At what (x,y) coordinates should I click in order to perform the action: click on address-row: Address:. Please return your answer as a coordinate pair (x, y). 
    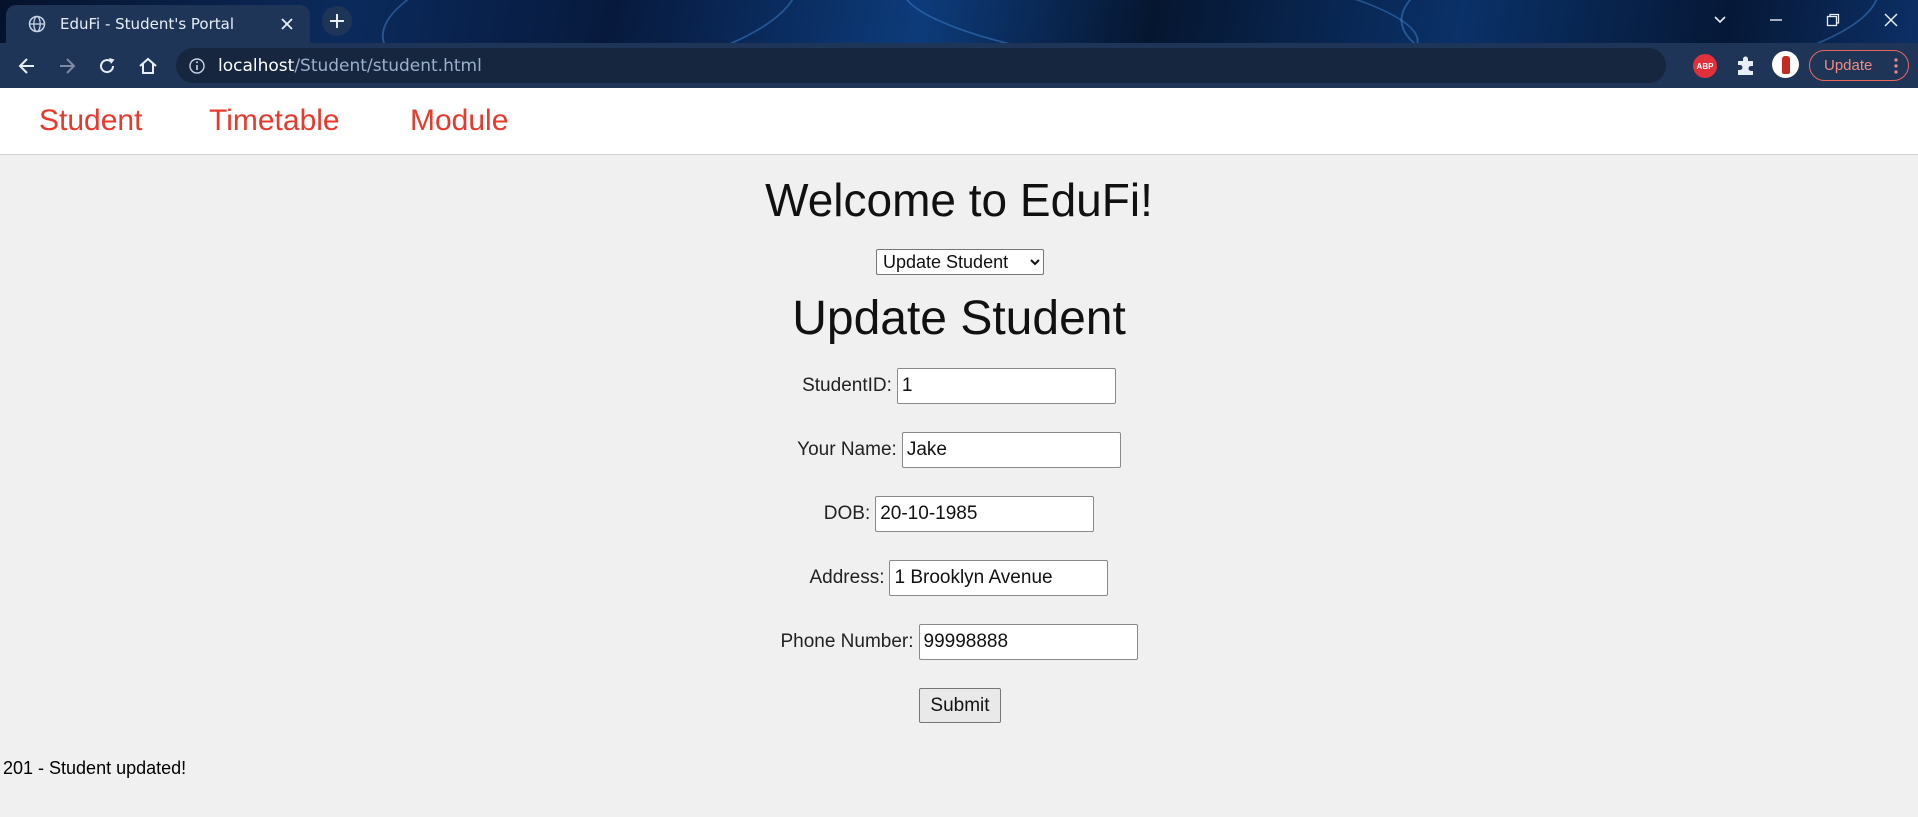
    Looking at the image, I should click on (959, 578).